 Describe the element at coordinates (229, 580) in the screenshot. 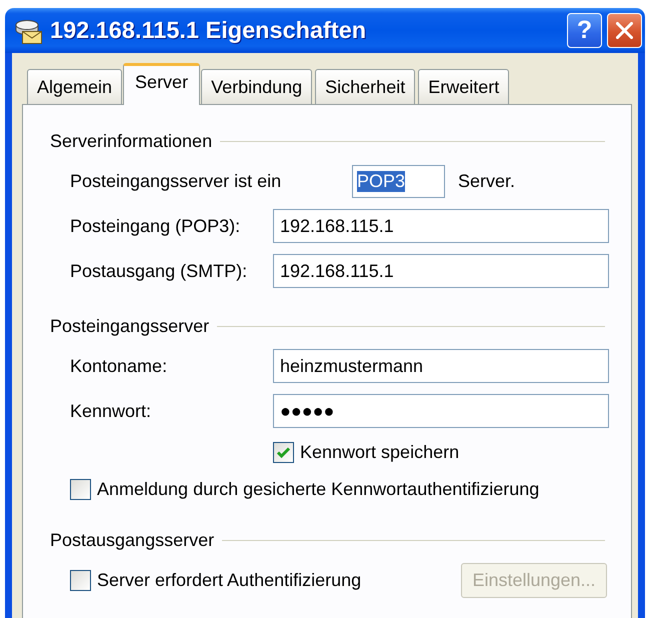

I see `checkbox-label: Server erfordert Authentifizierung` at that location.